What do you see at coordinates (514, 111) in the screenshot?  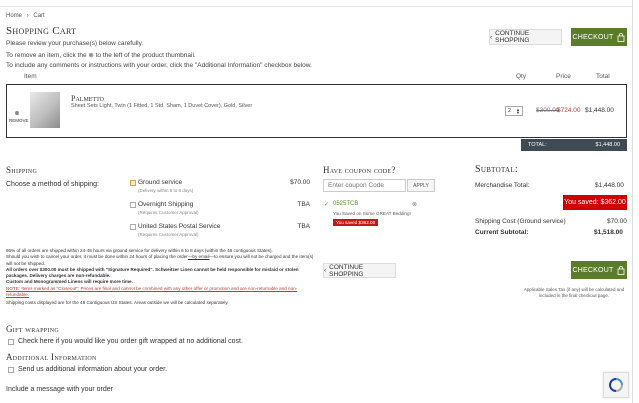 I see `quantity-select: 2 ▲ ▼` at bounding box center [514, 111].